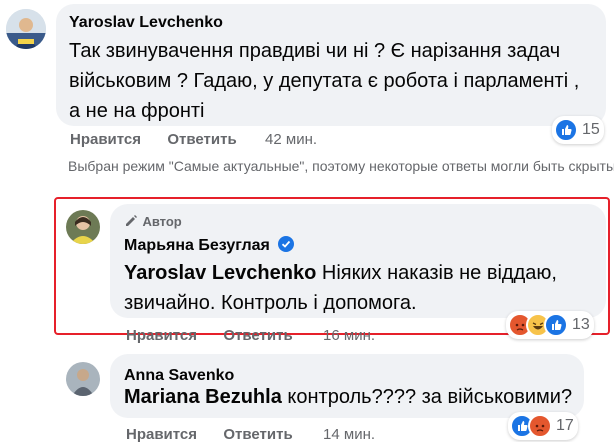  I want to click on comment-actions: Нравится Ответить 16 мин., so click(250, 335).